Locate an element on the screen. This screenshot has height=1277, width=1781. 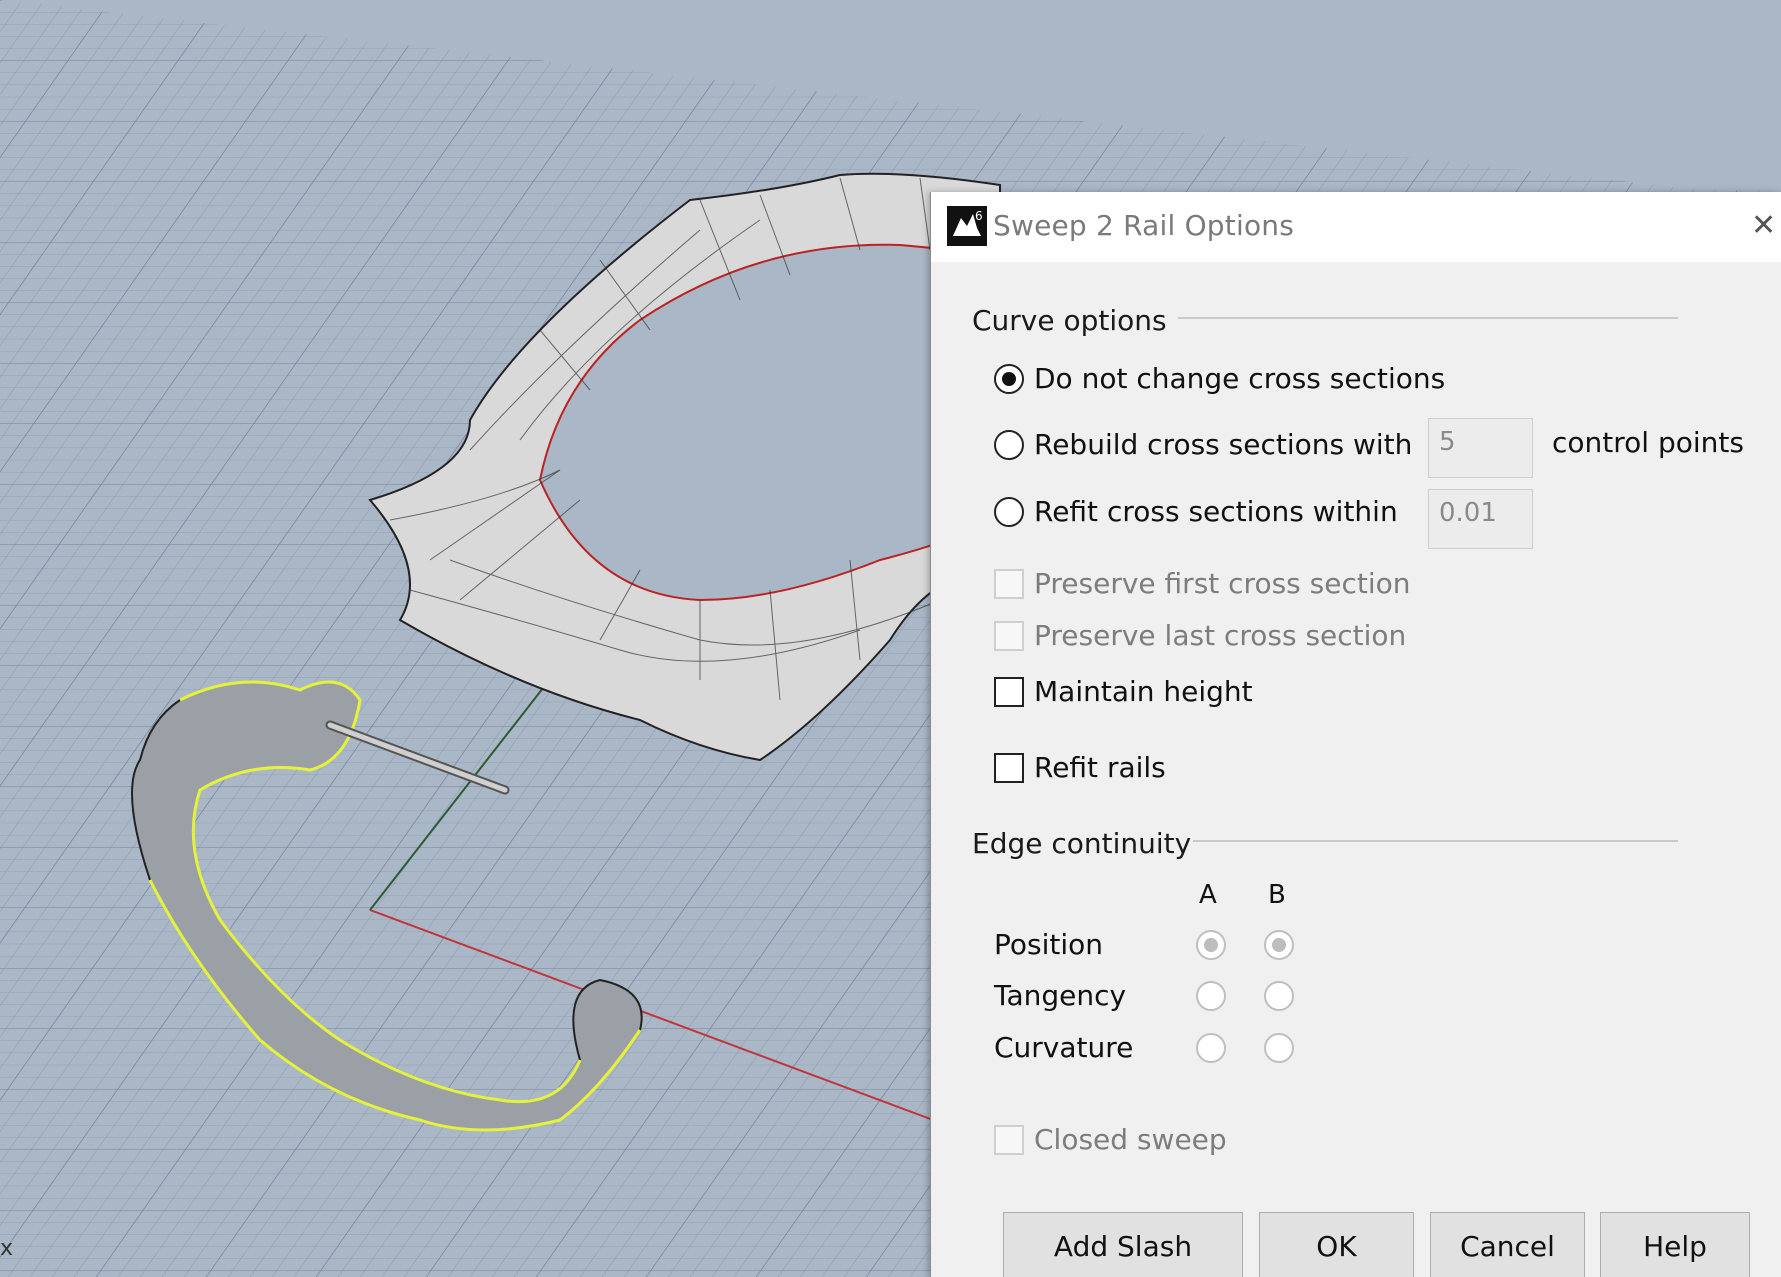
svg-text: 6 is located at coordinates (979, 216).